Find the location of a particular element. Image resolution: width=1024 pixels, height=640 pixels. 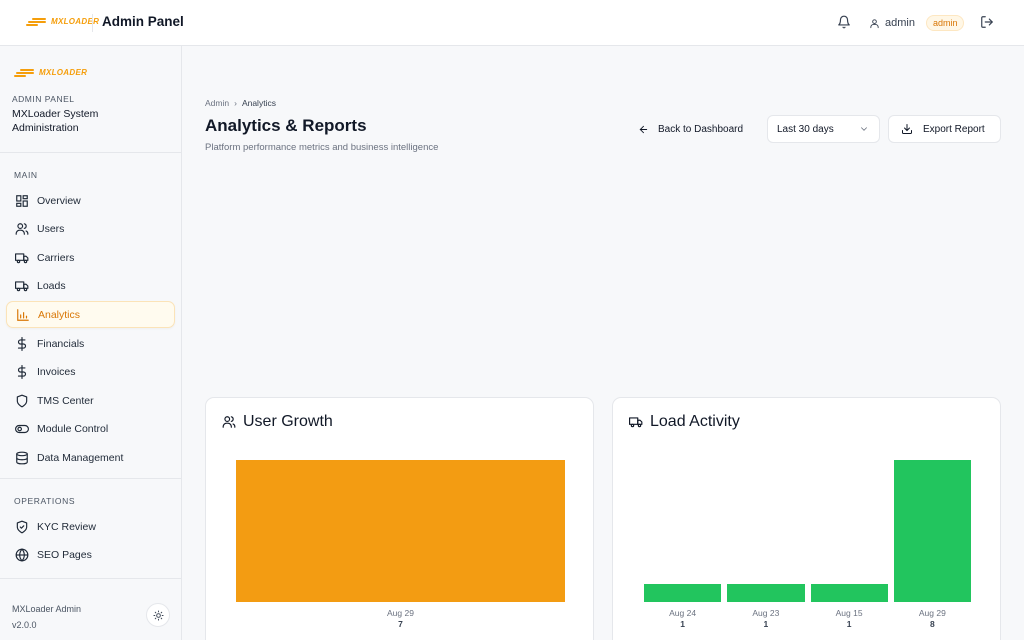

bar-category-label: Aug 15 is located at coordinates (849, 613).